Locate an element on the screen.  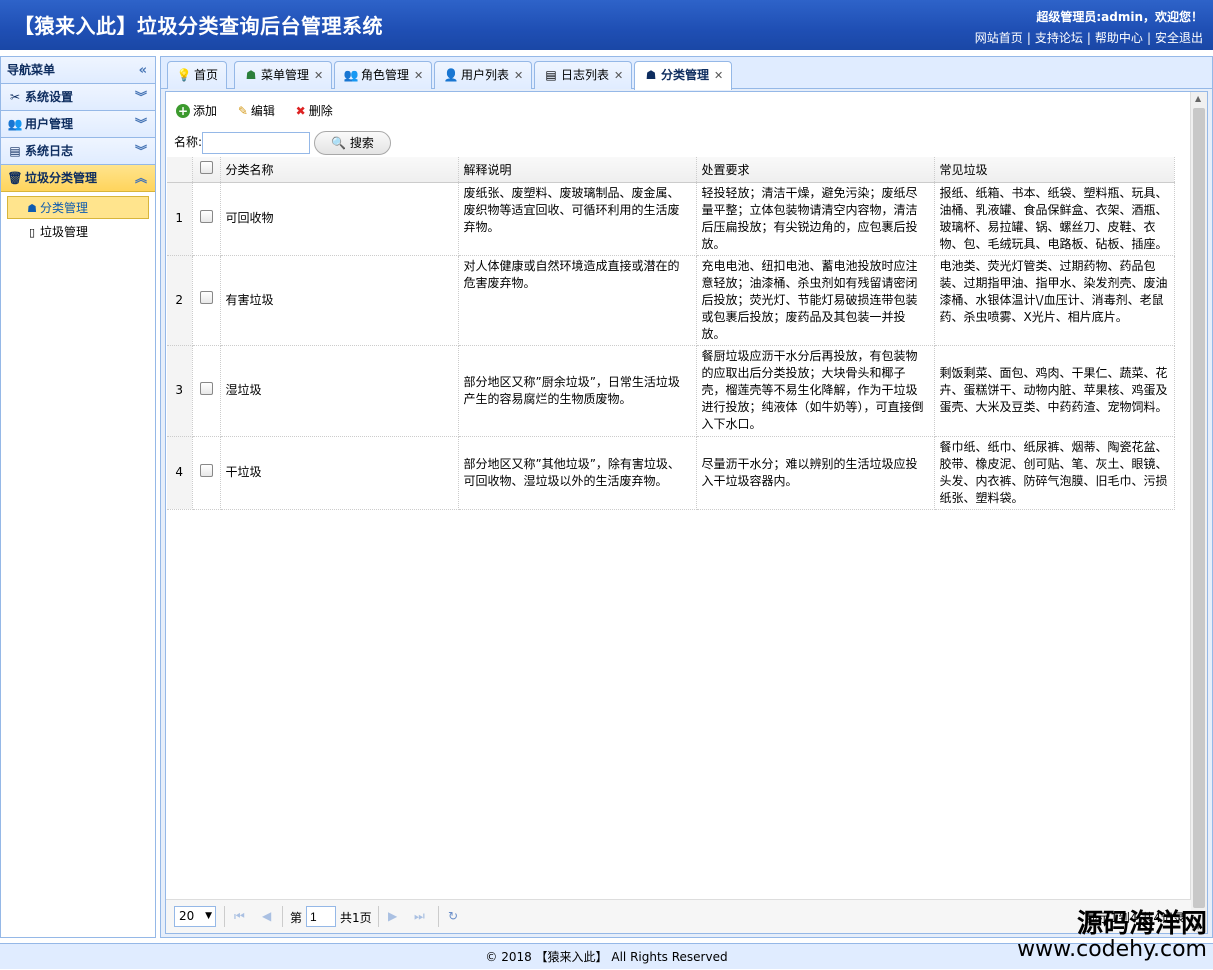
page-size-select: 20 ▼ is located at coordinates (195, 916).